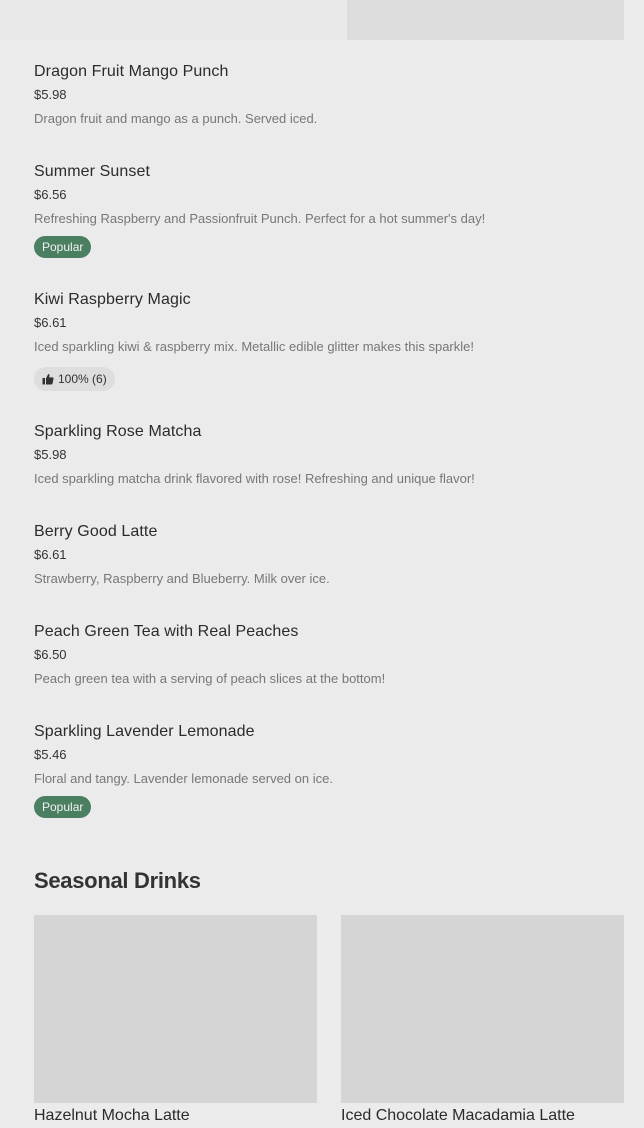  I want to click on item-name: Hazelnut Mocha Latte, so click(112, 1115).